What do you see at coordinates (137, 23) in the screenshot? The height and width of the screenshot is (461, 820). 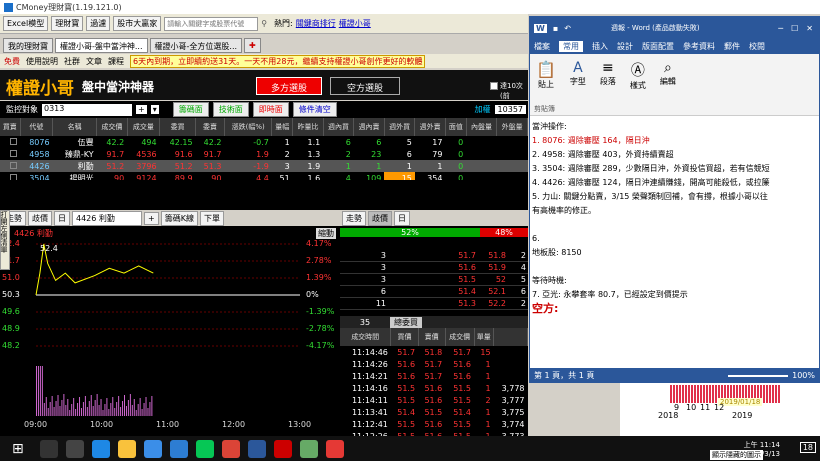 I see `market-winner-button: 股市大贏家` at bounding box center [137, 23].